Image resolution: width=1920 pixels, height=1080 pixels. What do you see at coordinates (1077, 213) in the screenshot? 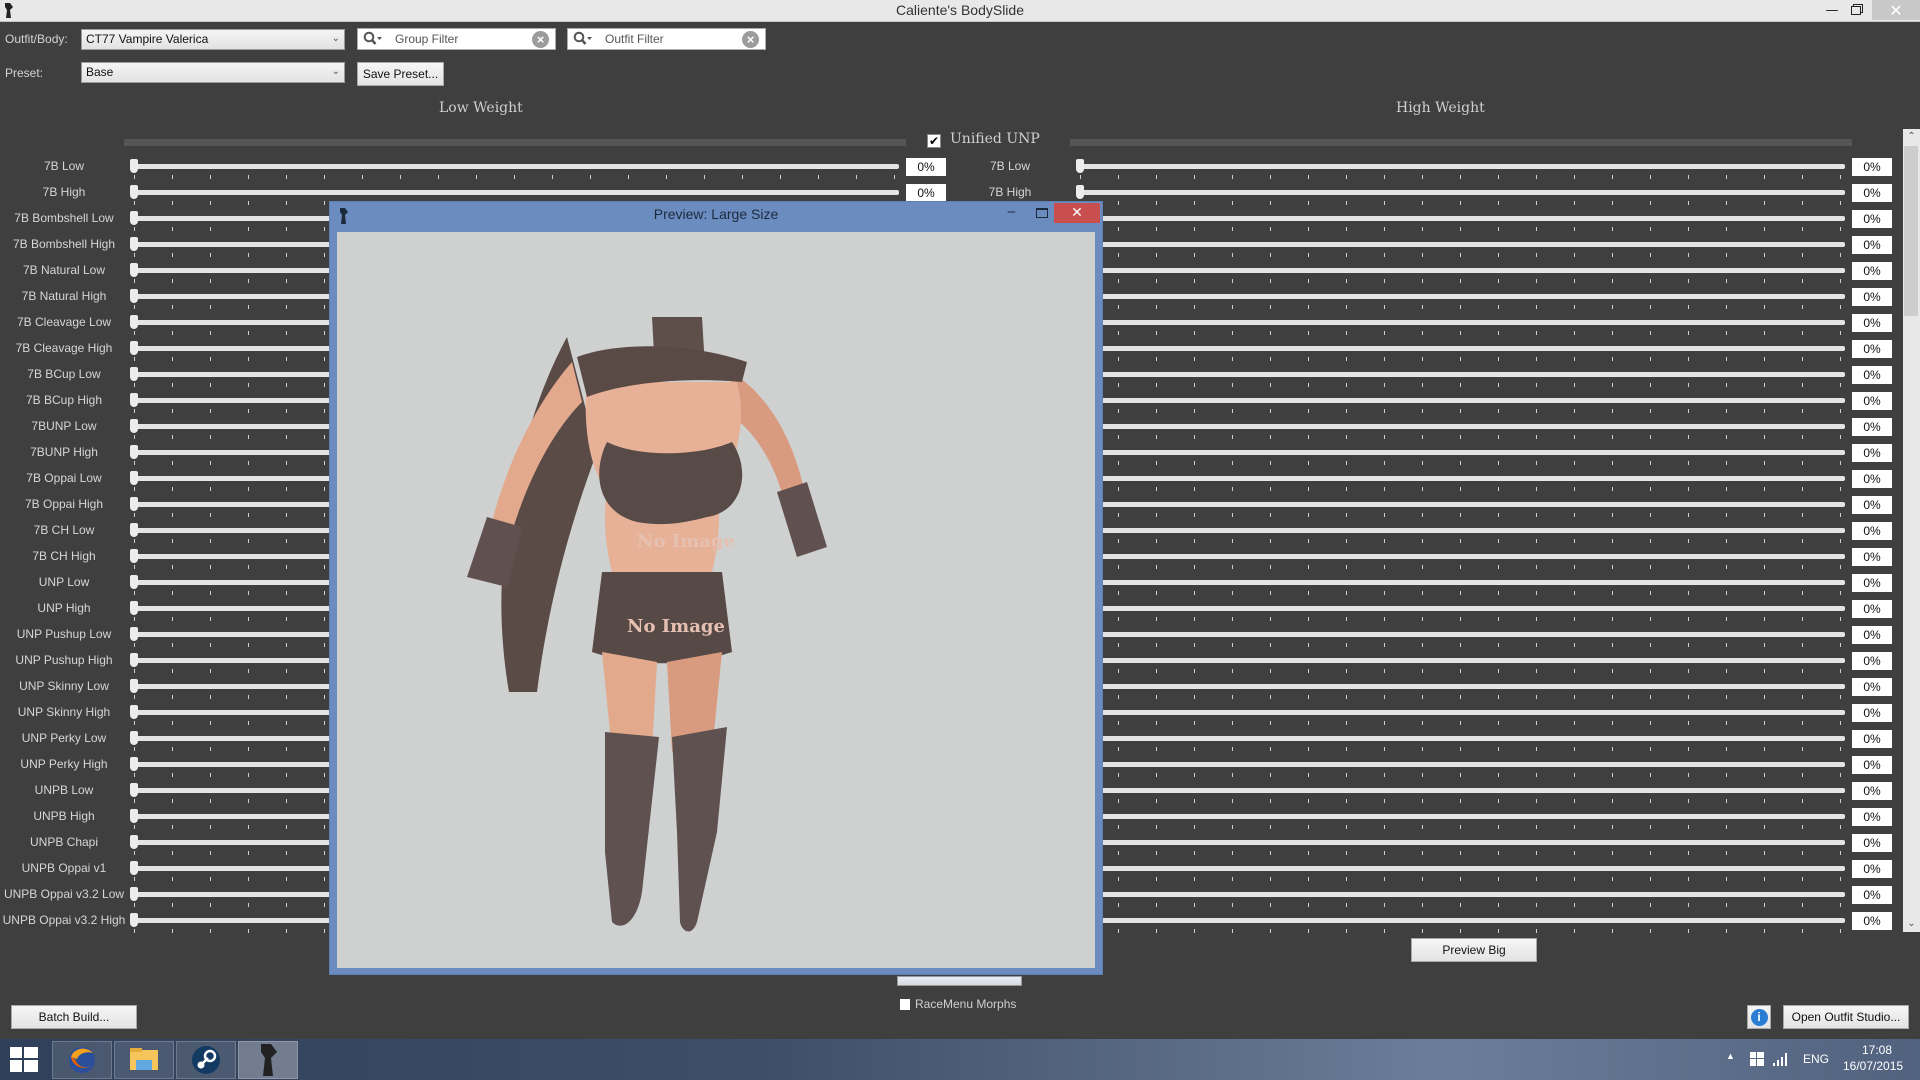
I see `preview-close-button: ✕` at bounding box center [1077, 213].